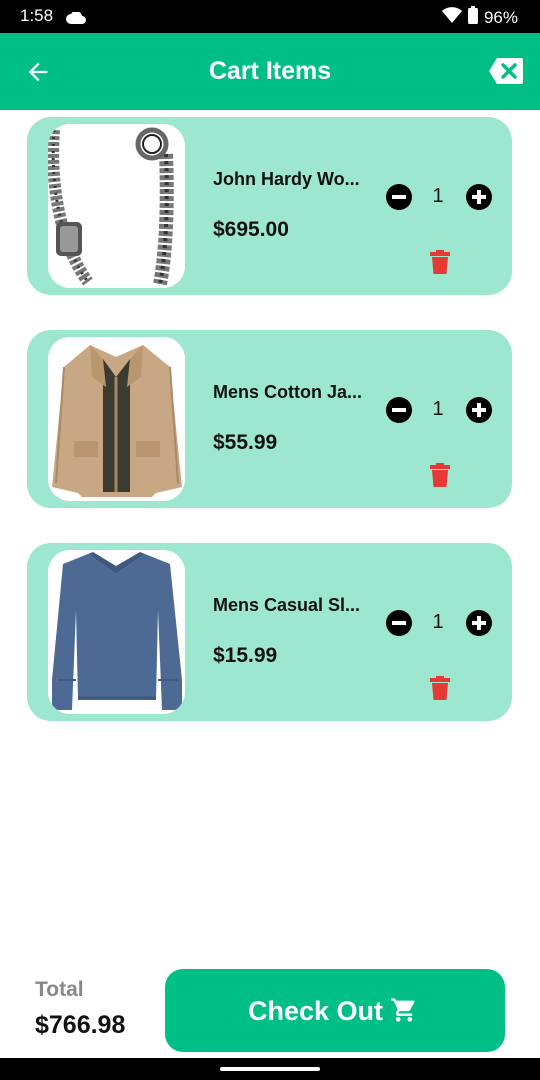 Image resolution: width=540 pixels, height=1080 pixels. I want to click on navigation-bar, so click(270, 1069).